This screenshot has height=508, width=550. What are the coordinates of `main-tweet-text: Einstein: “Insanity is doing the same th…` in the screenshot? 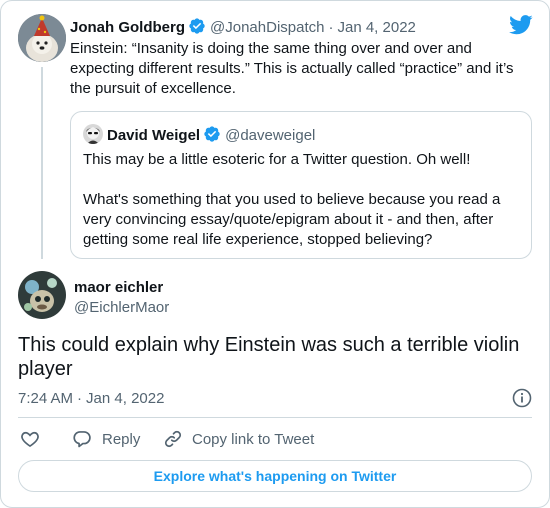 It's located at (292, 68).